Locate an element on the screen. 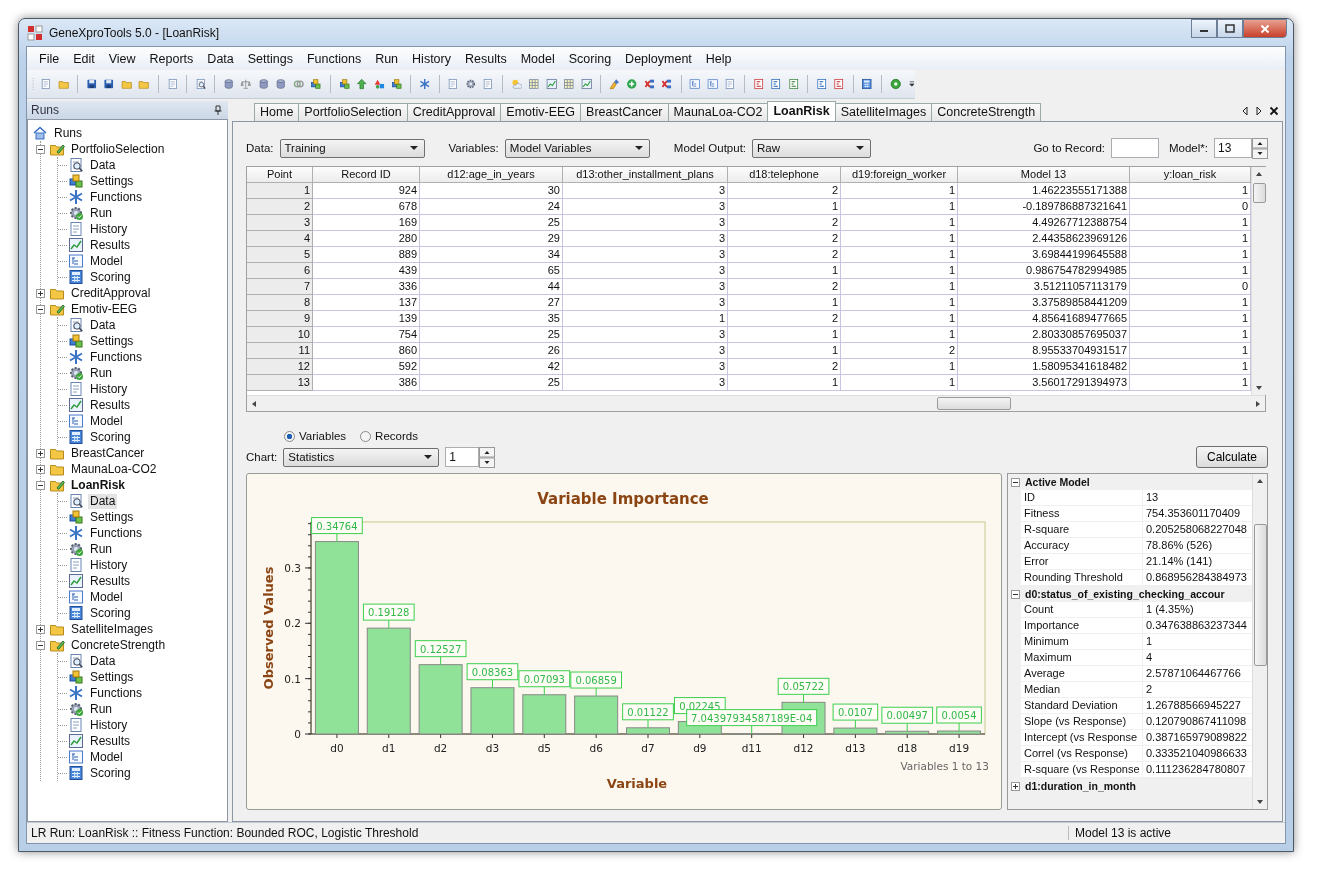 This screenshot has width=1317, height=870. menu-item: Data is located at coordinates (220, 58).